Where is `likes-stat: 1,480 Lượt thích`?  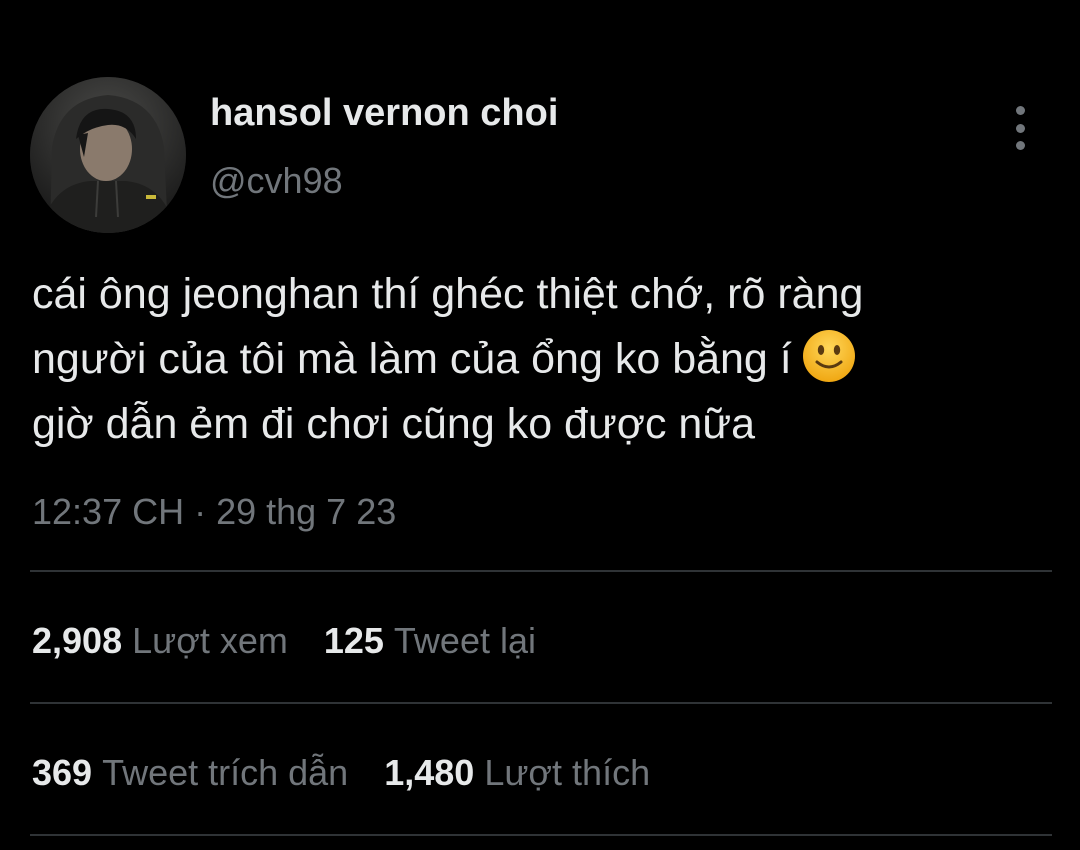 likes-stat: 1,480 Lượt thích is located at coordinates (517, 773).